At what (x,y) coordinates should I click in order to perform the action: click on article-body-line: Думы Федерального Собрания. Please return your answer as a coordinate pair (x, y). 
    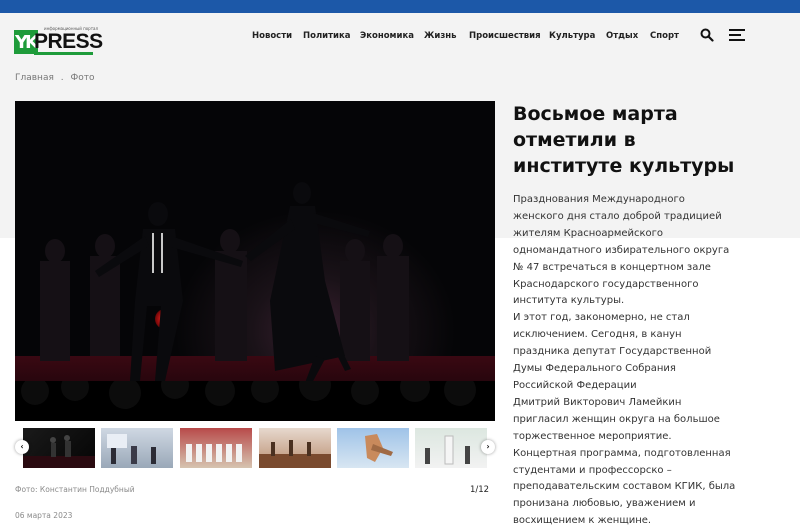
    Looking at the image, I should click on (594, 369).